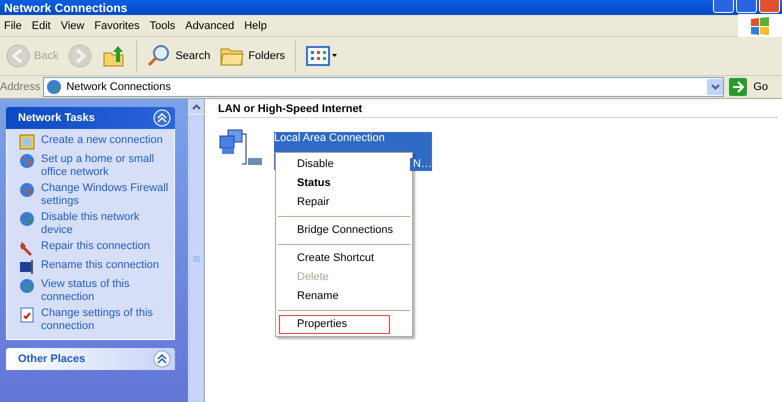 The height and width of the screenshot is (402, 782). Describe the element at coordinates (754, 87) in the screenshot. I see `go-button: Go` at that location.